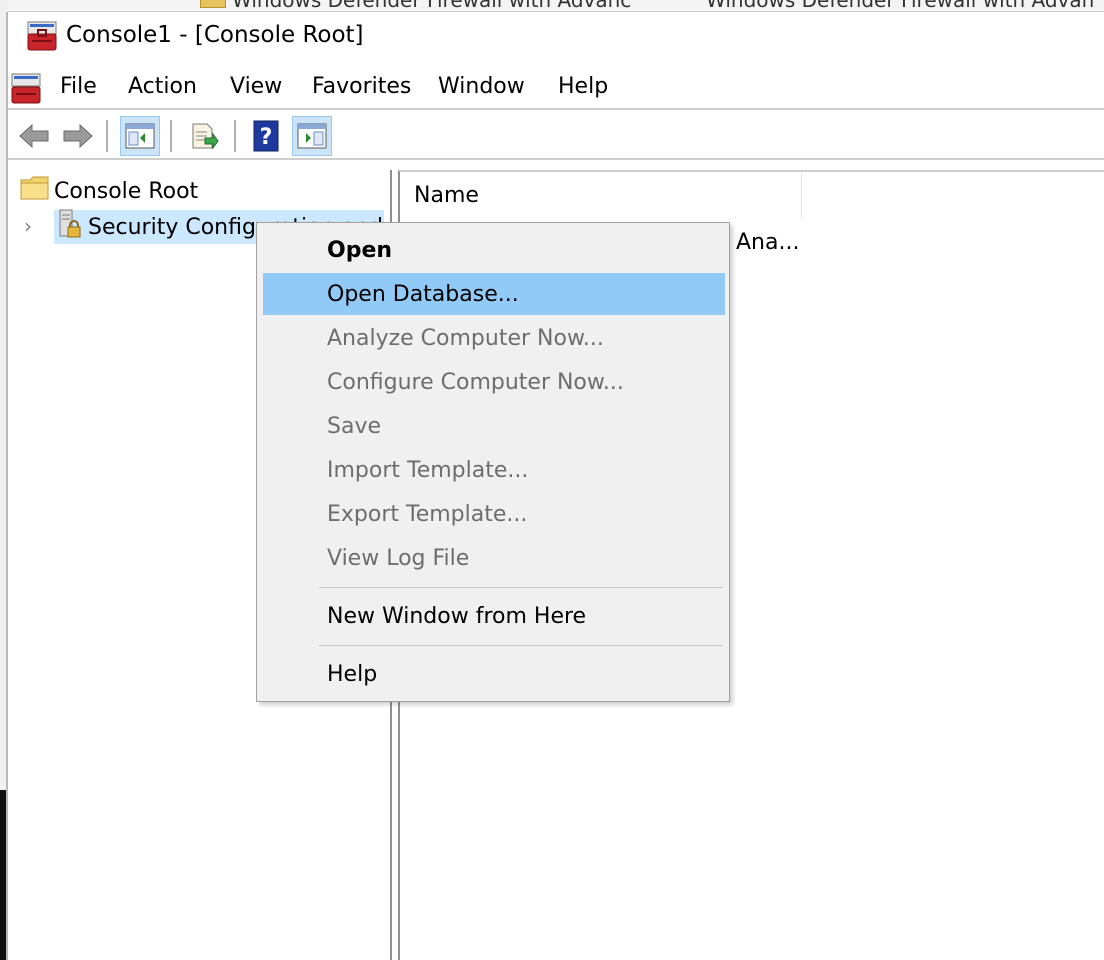  I want to click on menu-bar: File Action View Favorites Window Help, so click(556, 87).